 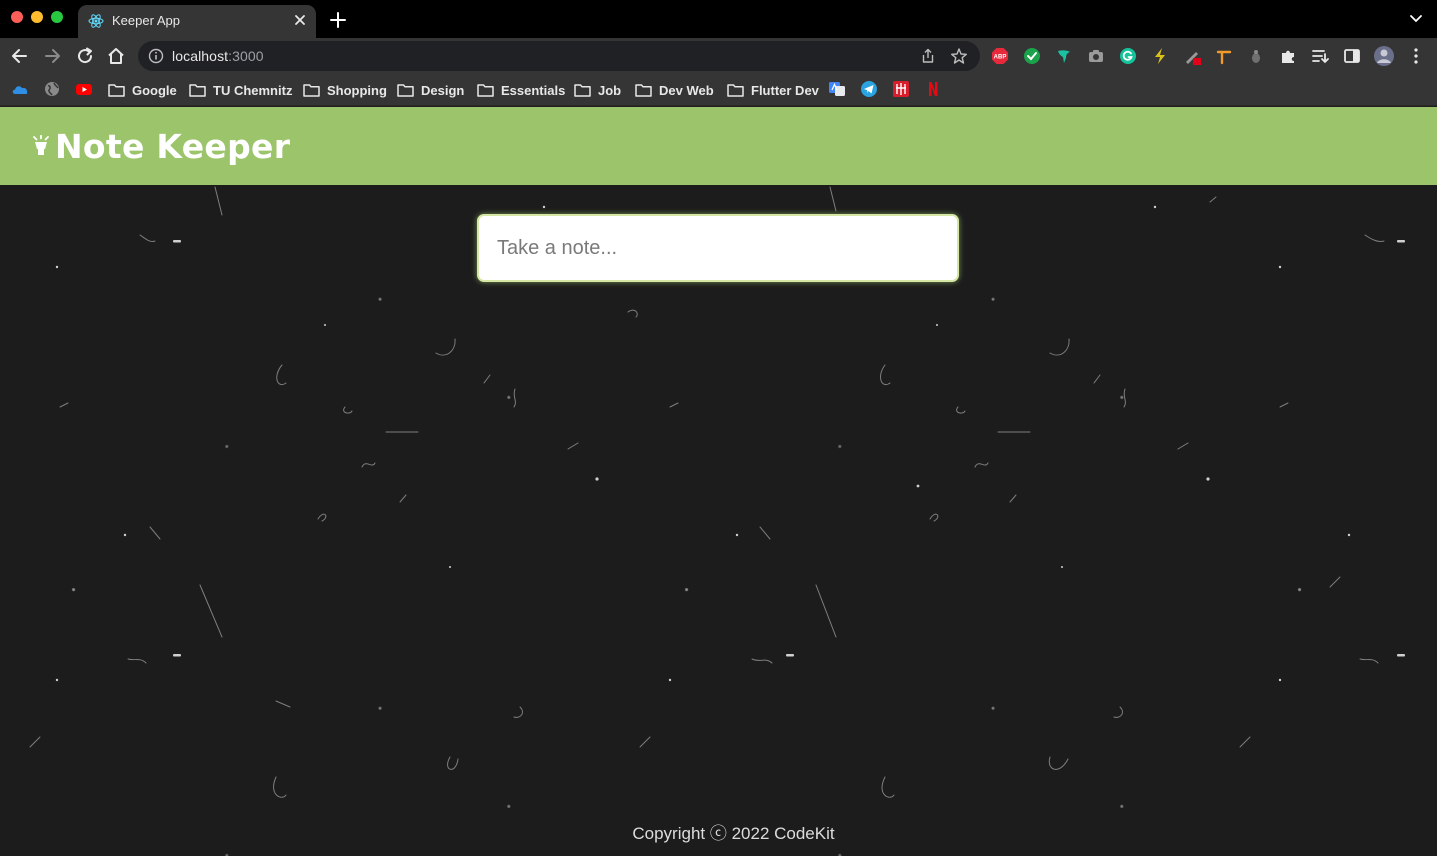 What do you see at coordinates (84, 89) in the screenshot?
I see `youtube-icon` at bounding box center [84, 89].